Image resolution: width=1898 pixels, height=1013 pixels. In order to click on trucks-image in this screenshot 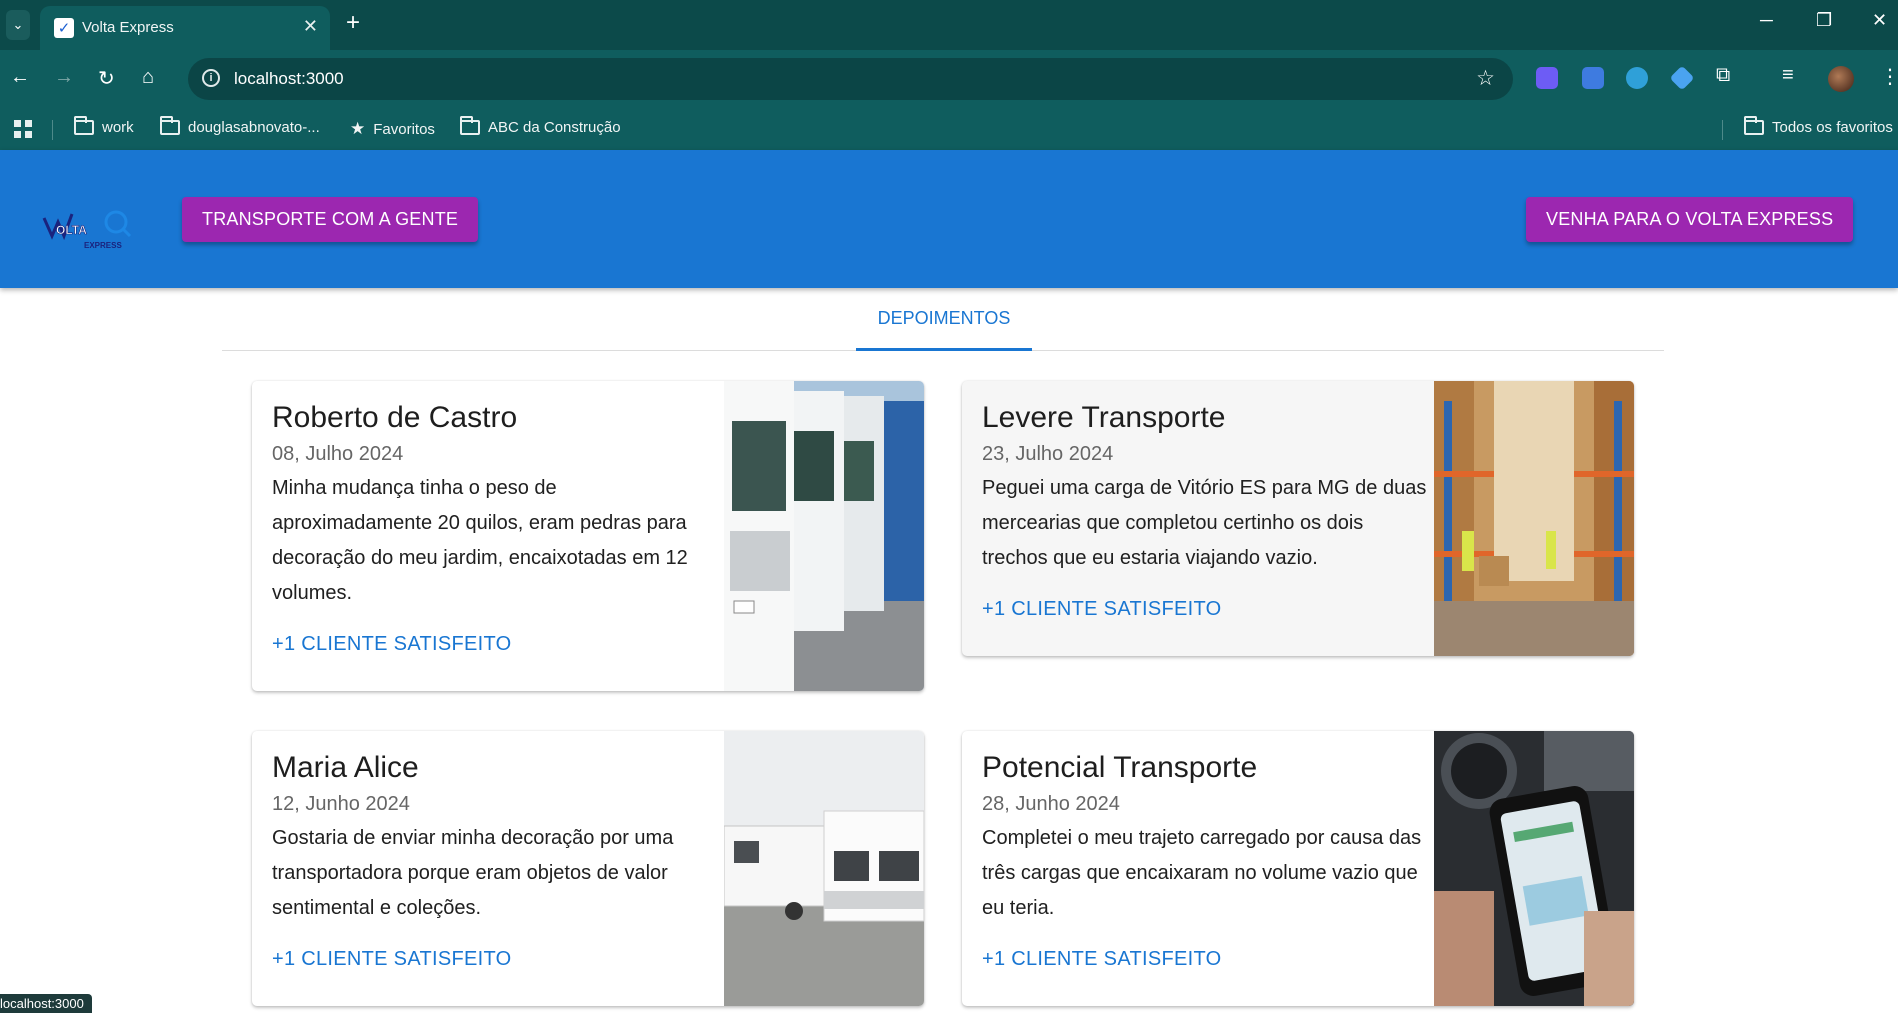, I will do `click(824, 536)`.